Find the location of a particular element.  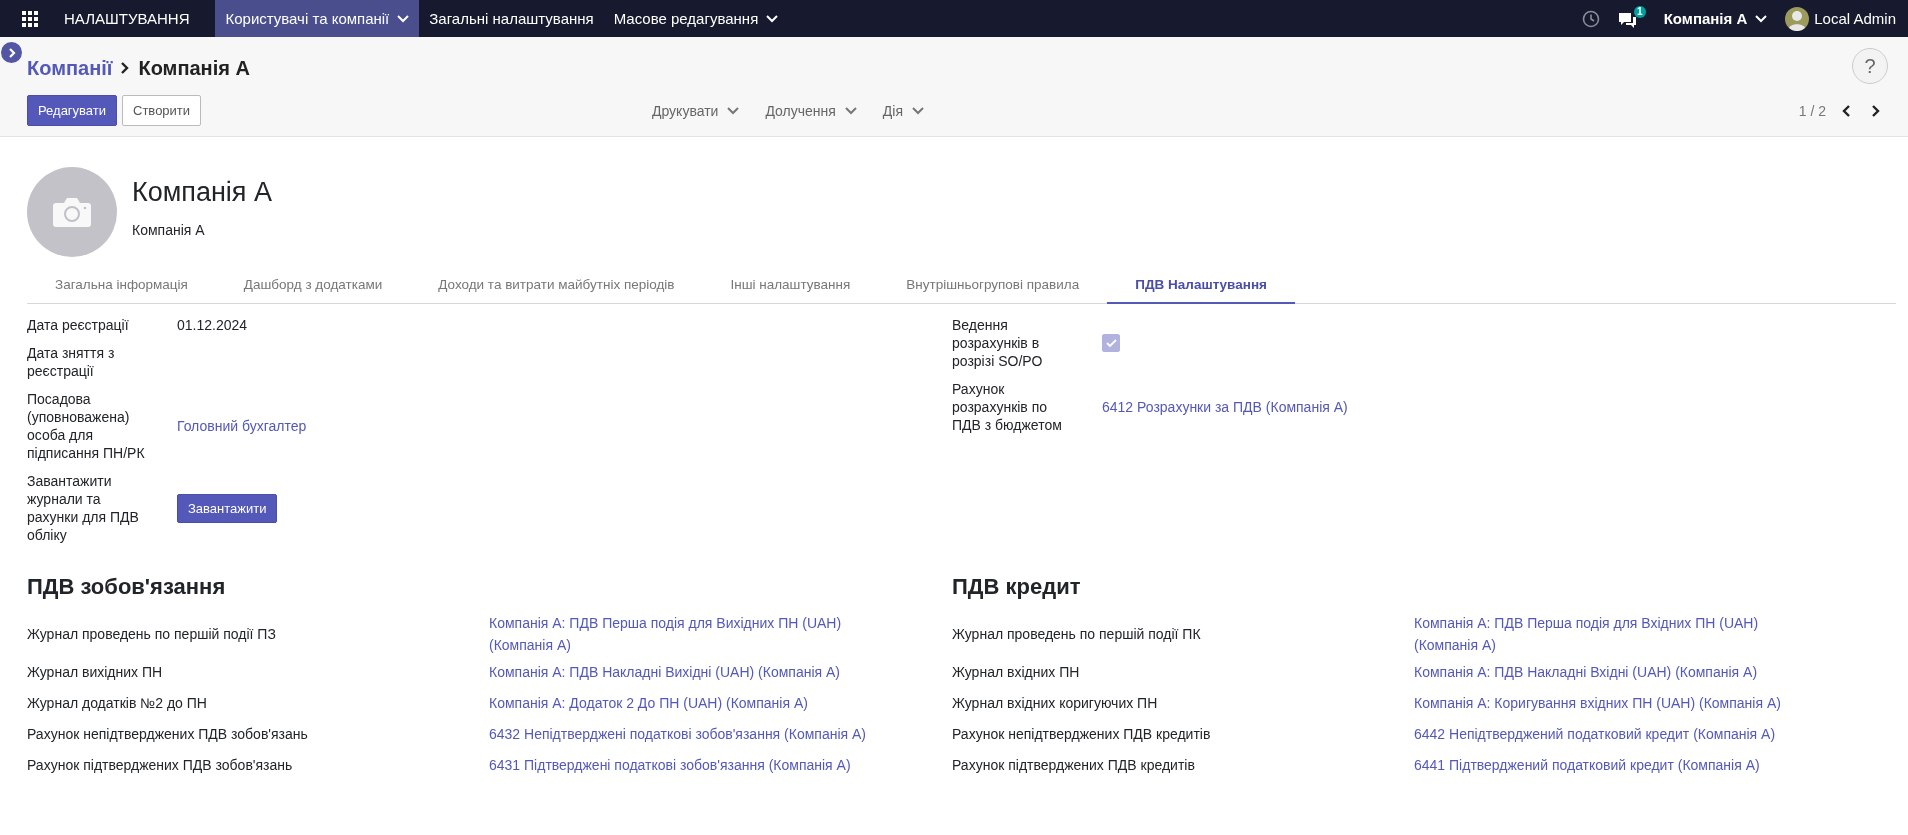

chat-button: 1 is located at coordinates (1631, 18).